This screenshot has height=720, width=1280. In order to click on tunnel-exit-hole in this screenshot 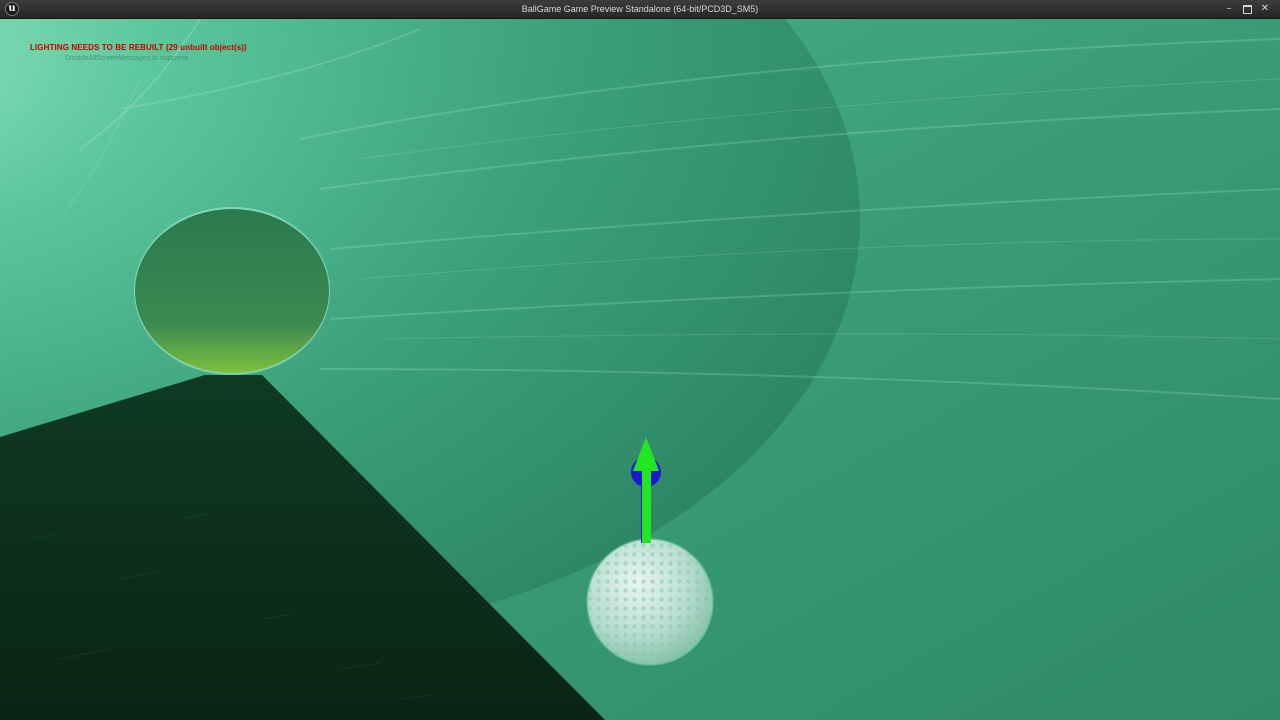, I will do `click(232, 291)`.